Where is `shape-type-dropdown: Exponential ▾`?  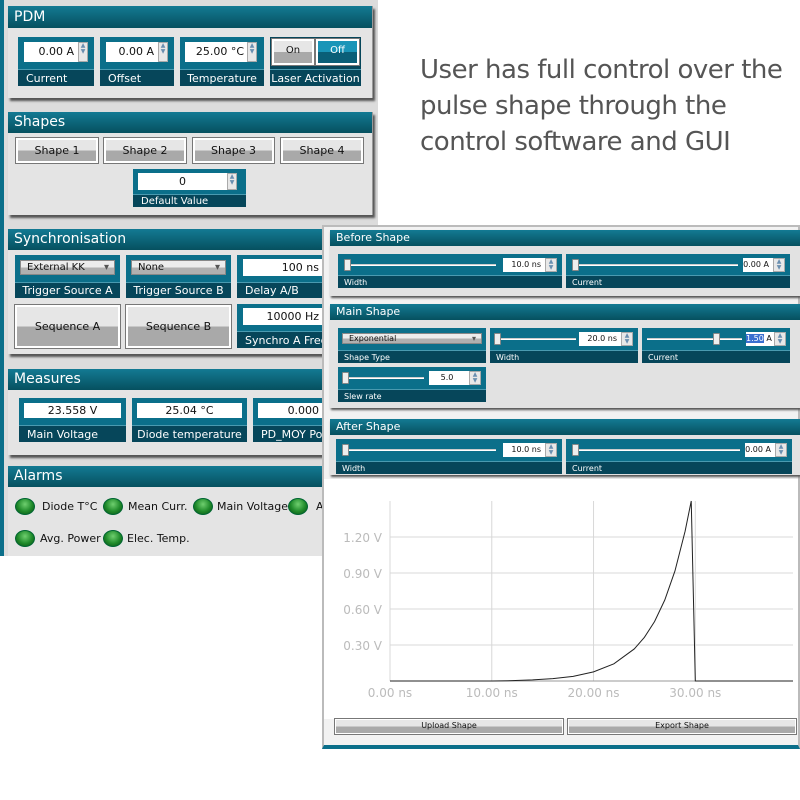
shape-type-dropdown: Exponential ▾ is located at coordinates (412, 338).